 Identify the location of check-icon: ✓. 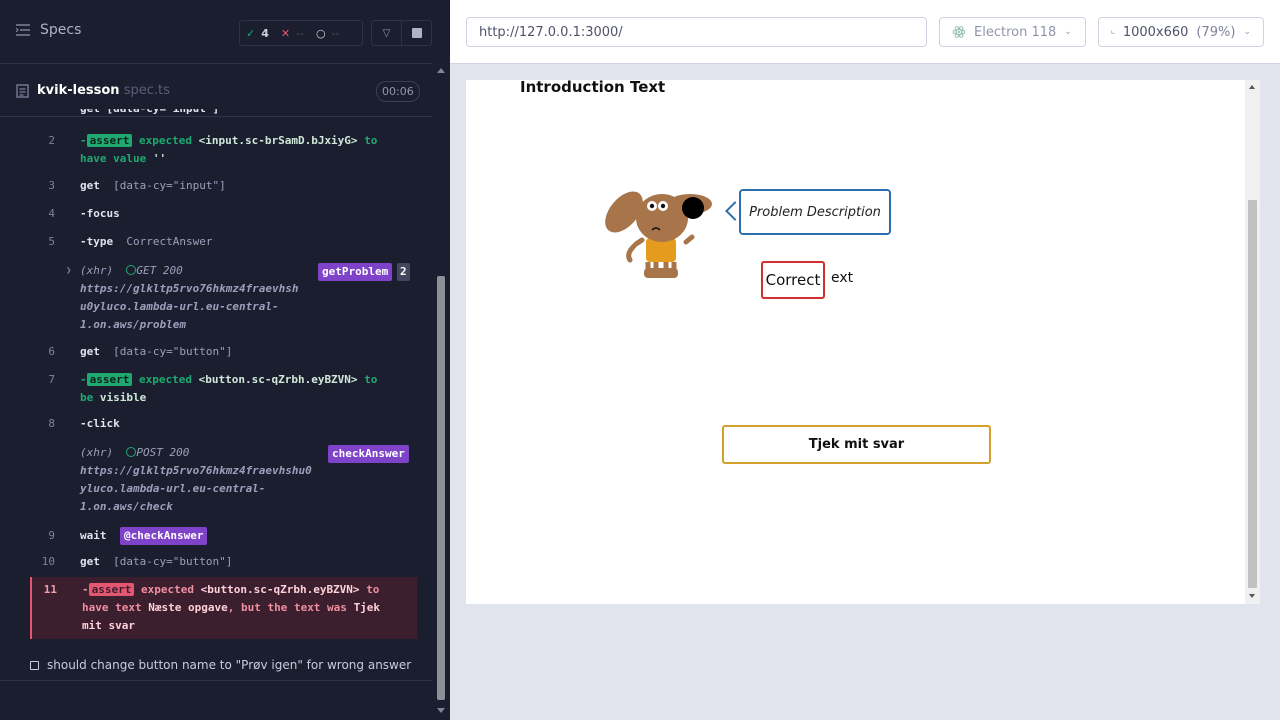
(251, 33).